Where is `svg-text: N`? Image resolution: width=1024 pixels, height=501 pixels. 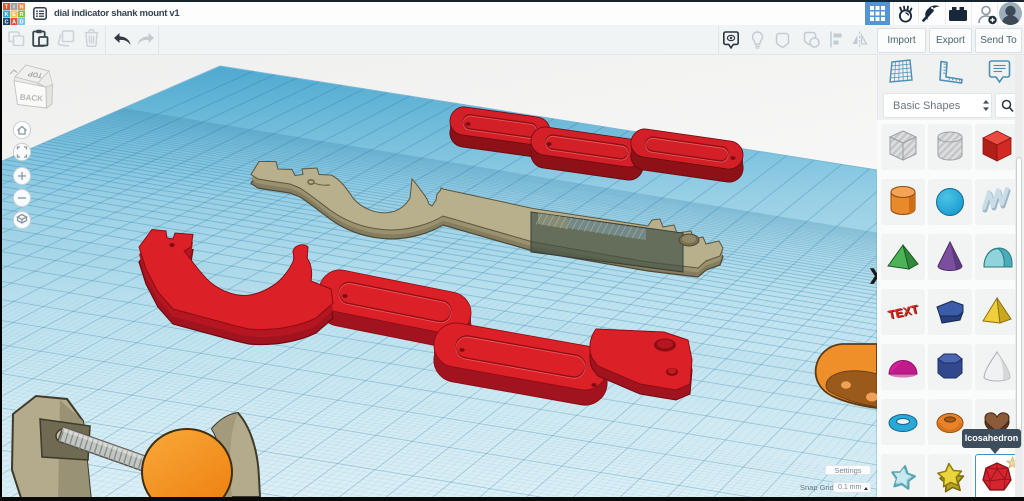 svg-text: N is located at coordinates (21, 8).